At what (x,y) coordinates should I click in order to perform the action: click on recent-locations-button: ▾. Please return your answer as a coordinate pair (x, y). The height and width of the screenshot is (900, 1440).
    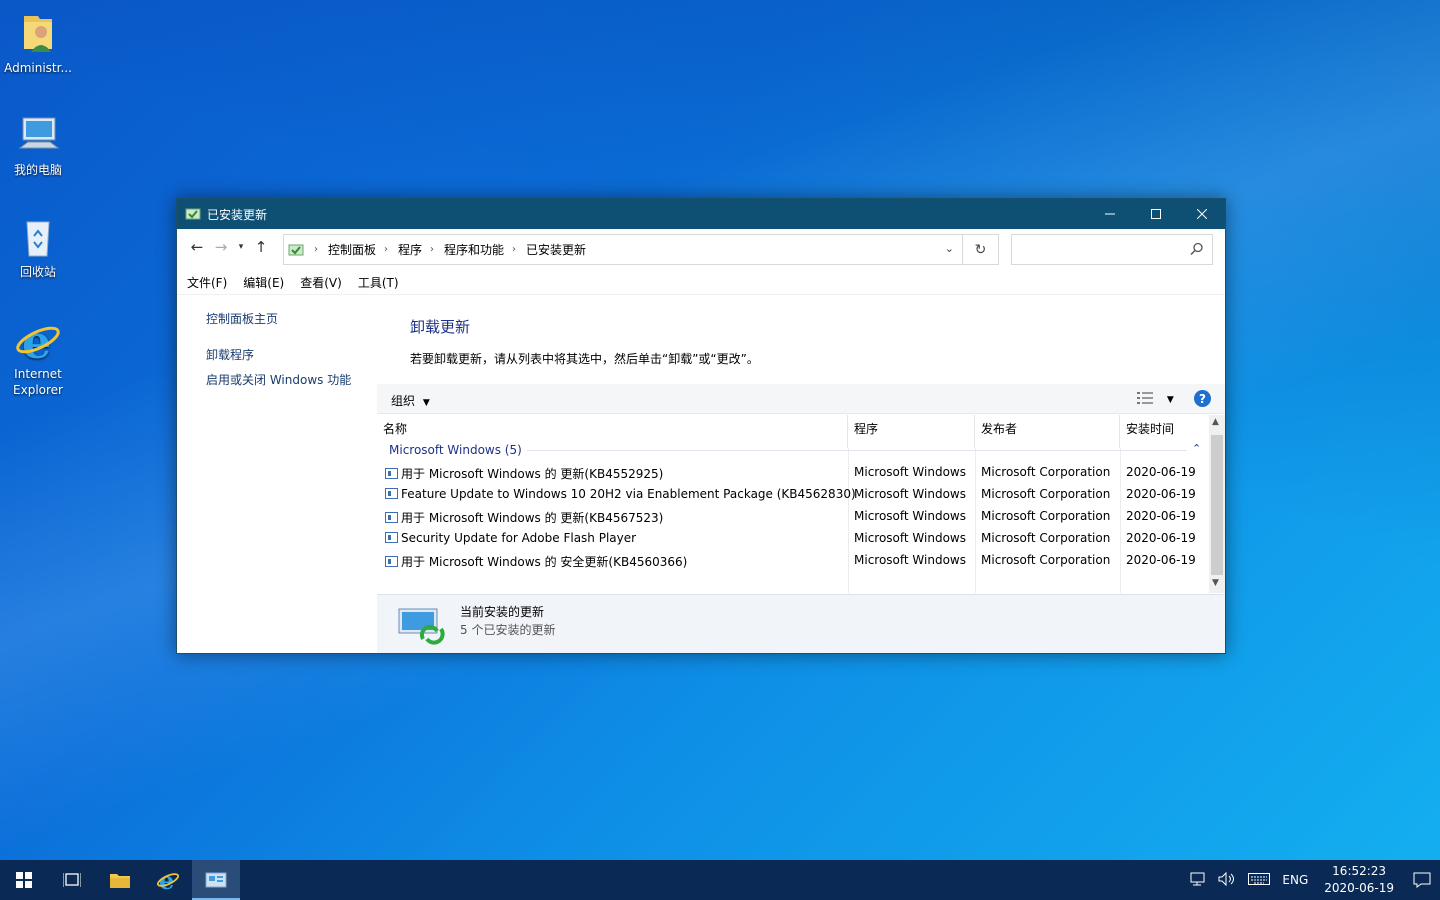
    Looking at the image, I should click on (241, 247).